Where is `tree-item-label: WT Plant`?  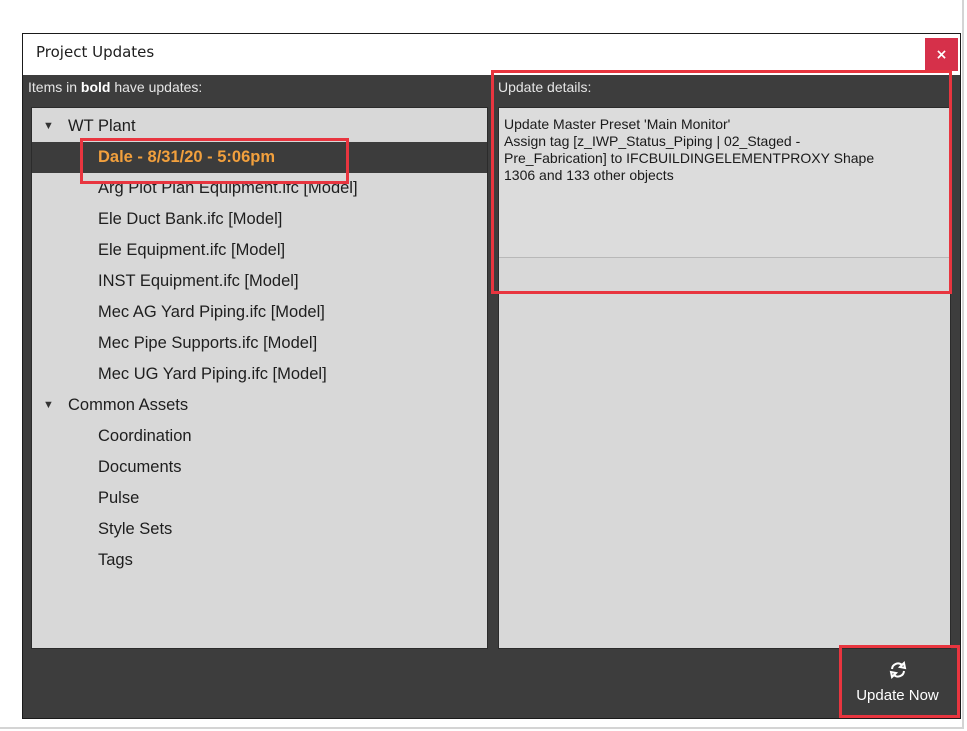
tree-item-label: WT Plant is located at coordinates (102, 126).